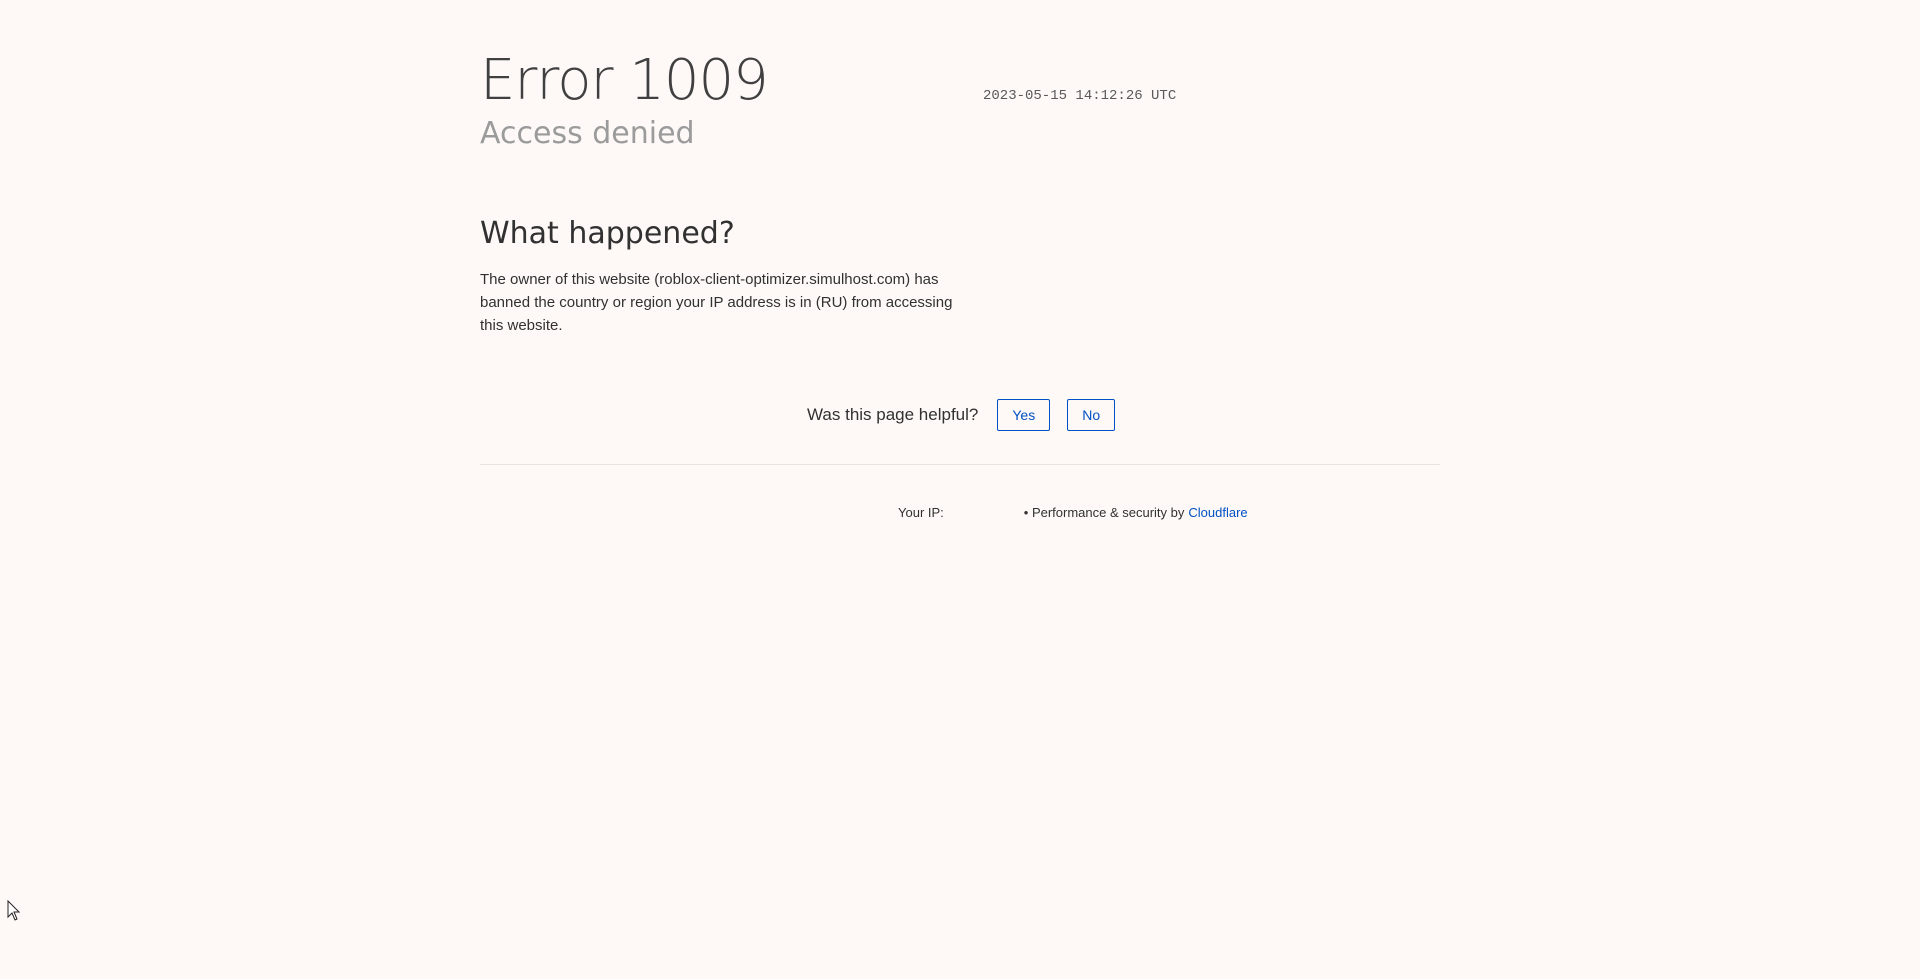  Describe the element at coordinates (1104, 512) in the screenshot. I see `footer-performance-text: • Performance & security by` at that location.